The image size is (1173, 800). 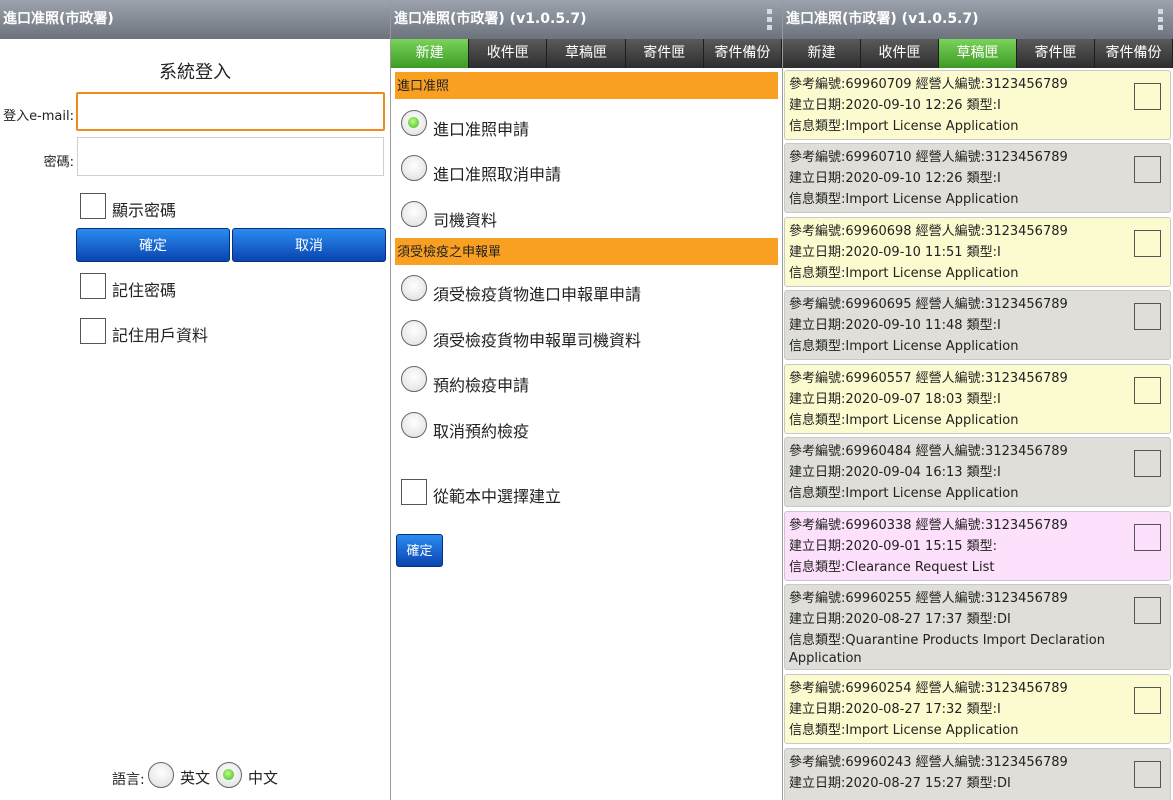 I want to click on remember-password-checkbox, so click(x=93, y=286).